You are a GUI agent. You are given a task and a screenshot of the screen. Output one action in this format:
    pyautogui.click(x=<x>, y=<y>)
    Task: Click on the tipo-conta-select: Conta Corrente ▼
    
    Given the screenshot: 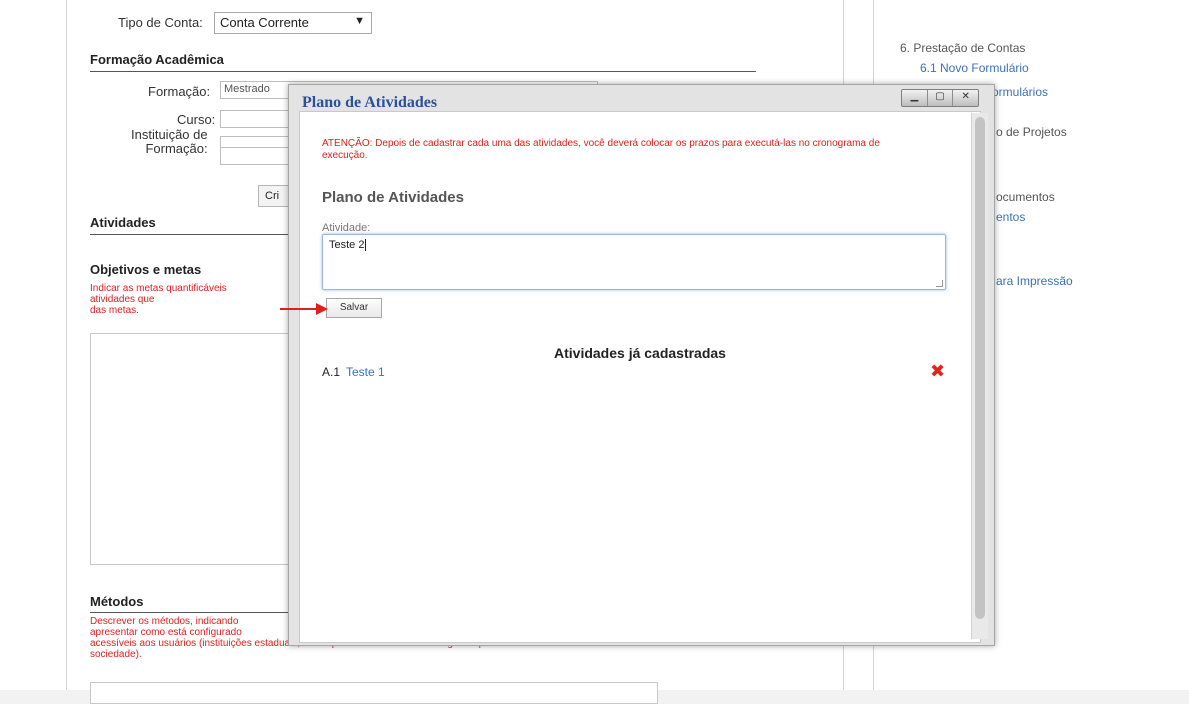 What is the action you would take?
    pyautogui.click(x=293, y=23)
    